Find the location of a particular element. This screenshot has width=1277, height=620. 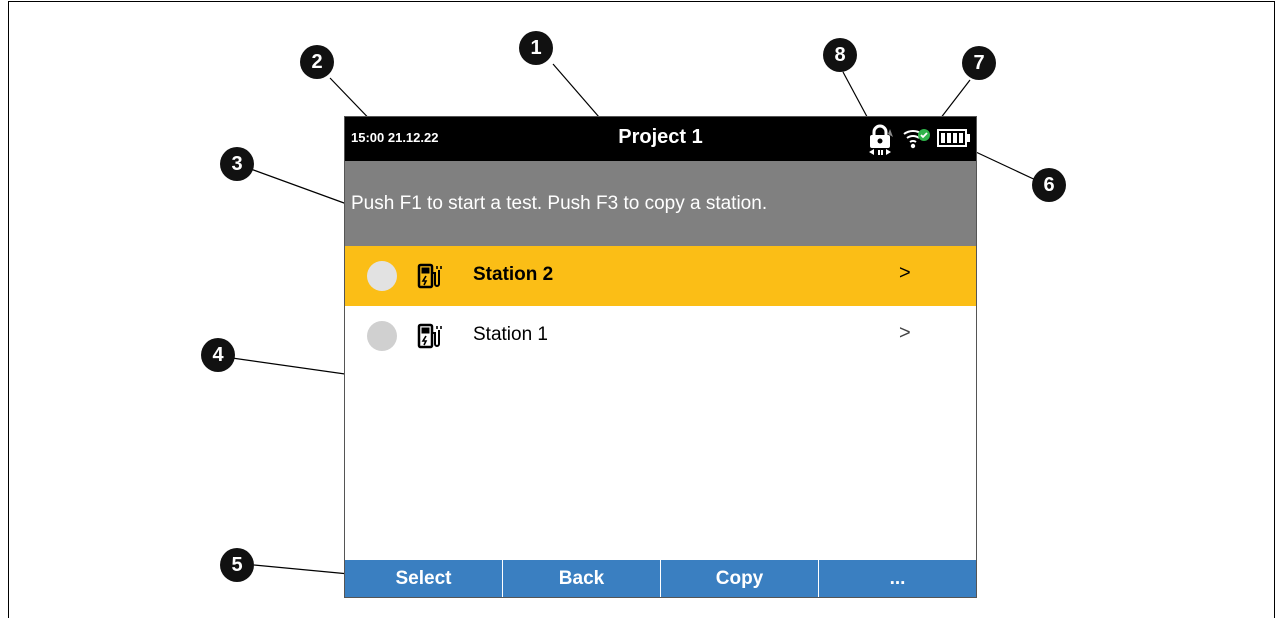

status-bar: 15:00 21.12.22 Project 1 is located at coordinates (660, 139).